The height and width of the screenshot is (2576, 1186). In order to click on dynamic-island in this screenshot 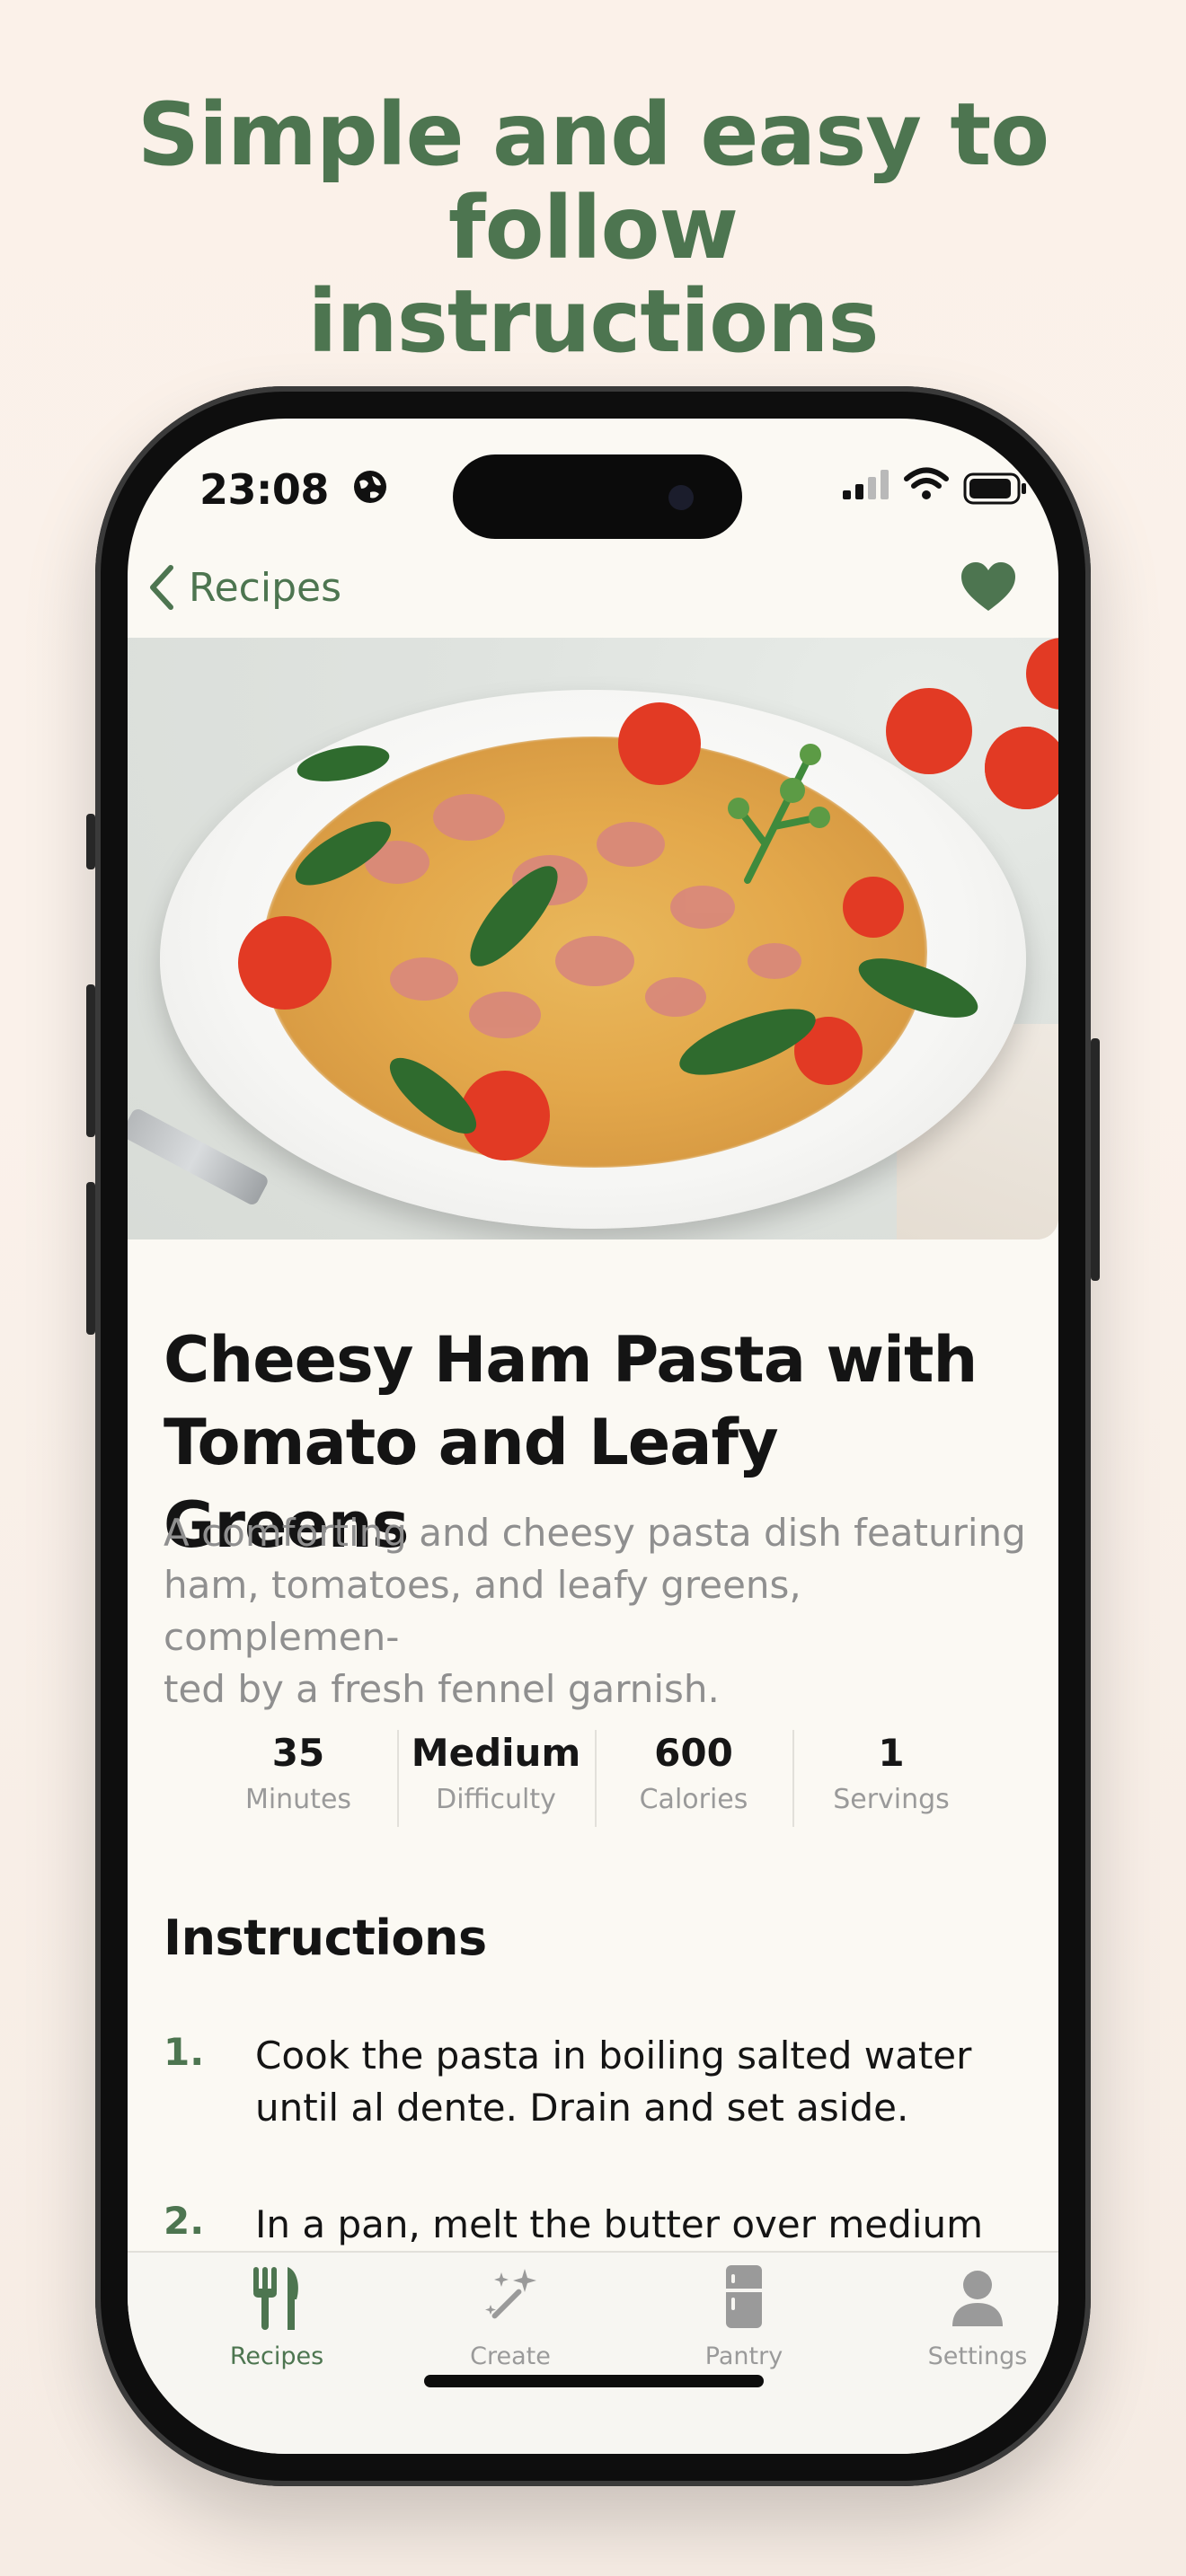, I will do `click(597, 496)`.